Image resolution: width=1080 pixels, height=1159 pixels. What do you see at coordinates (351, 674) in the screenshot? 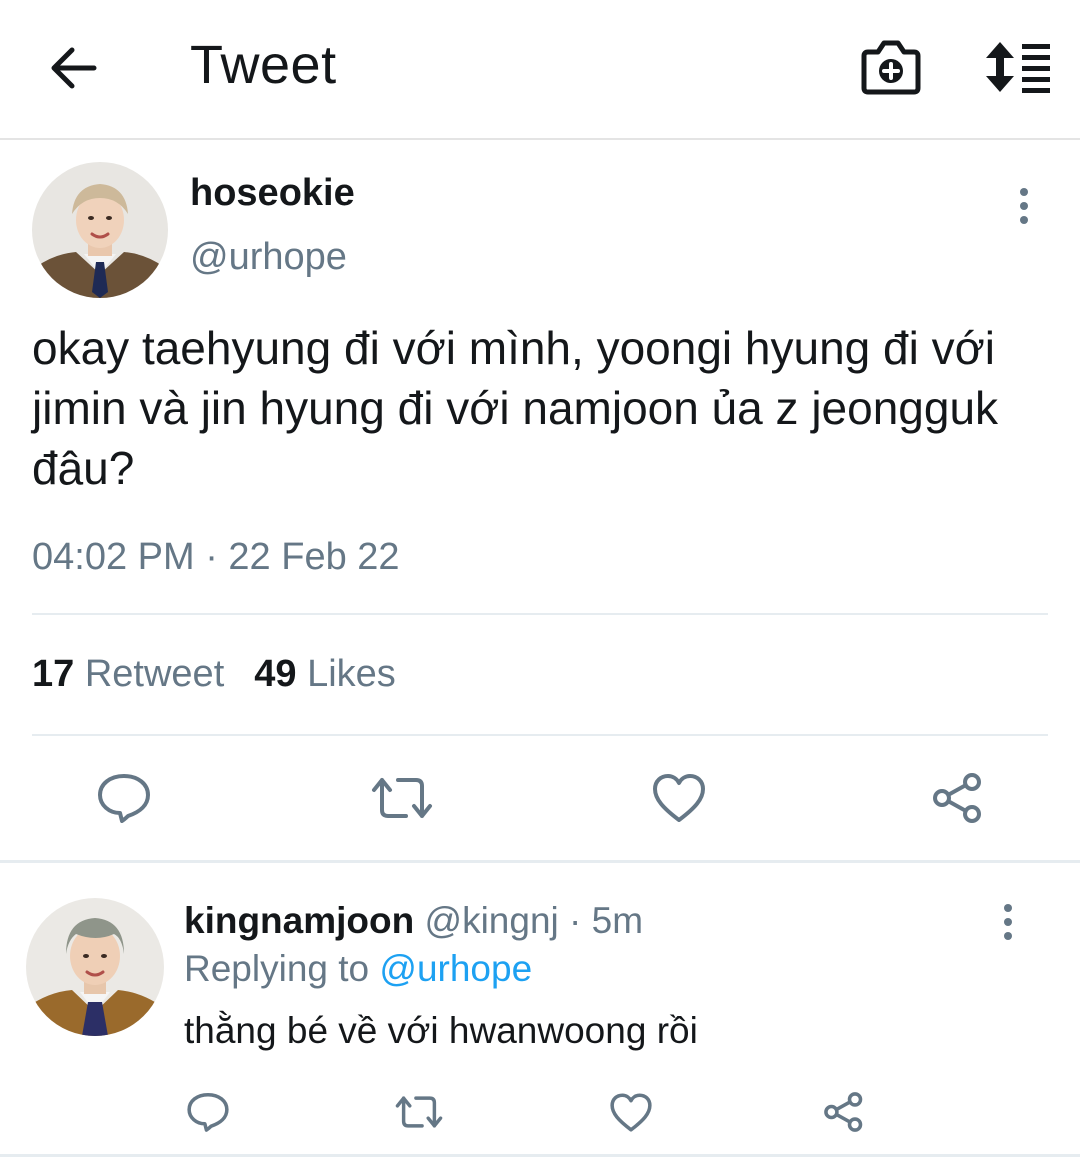
I see `likes-stat-label: Likes` at bounding box center [351, 674].